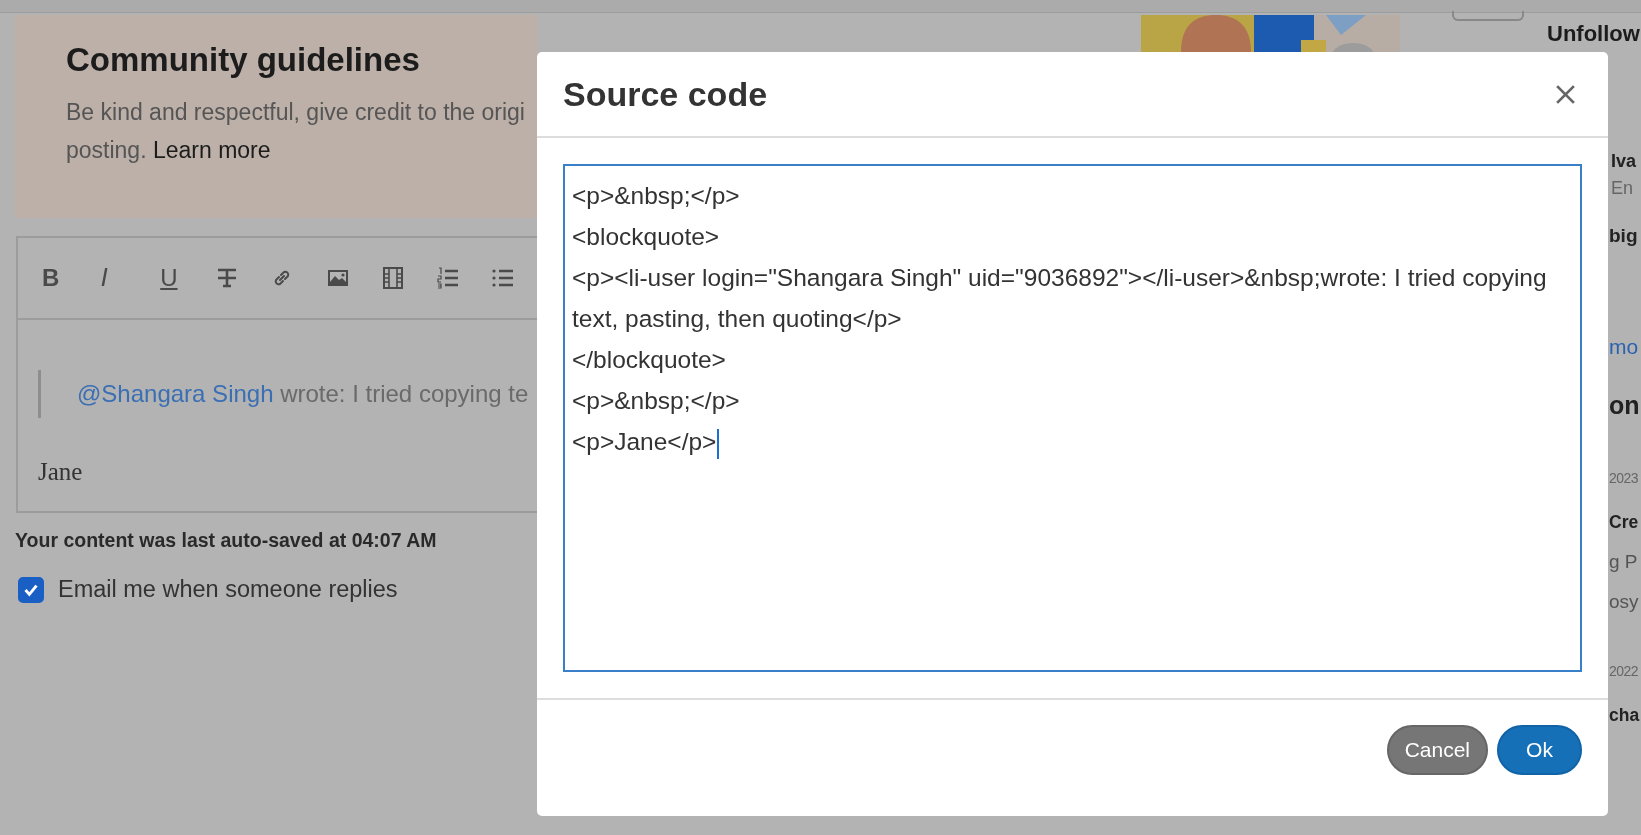  I want to click on quote-text: @Shangara Singh wrote: I tried copying te, so click(303, 394).